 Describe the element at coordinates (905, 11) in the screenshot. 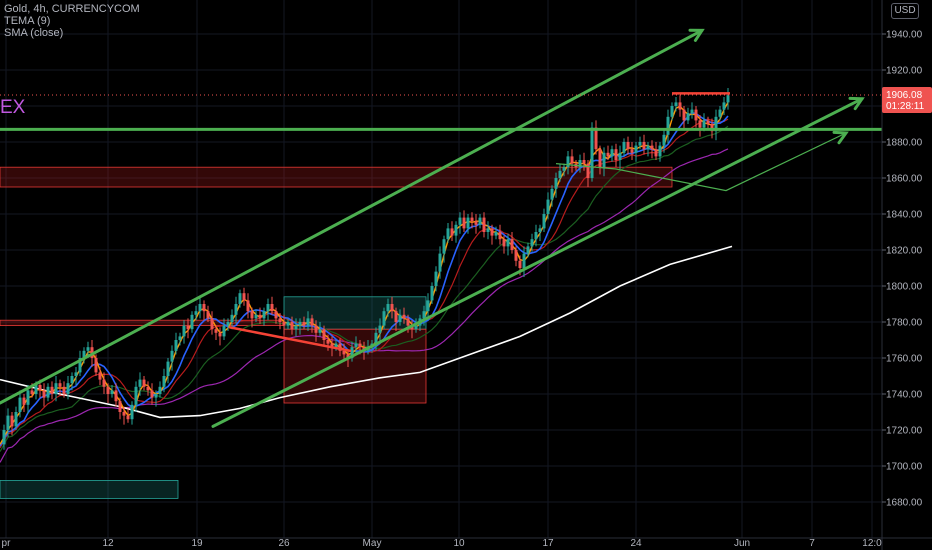

I see `currency-button: USD` at that location.